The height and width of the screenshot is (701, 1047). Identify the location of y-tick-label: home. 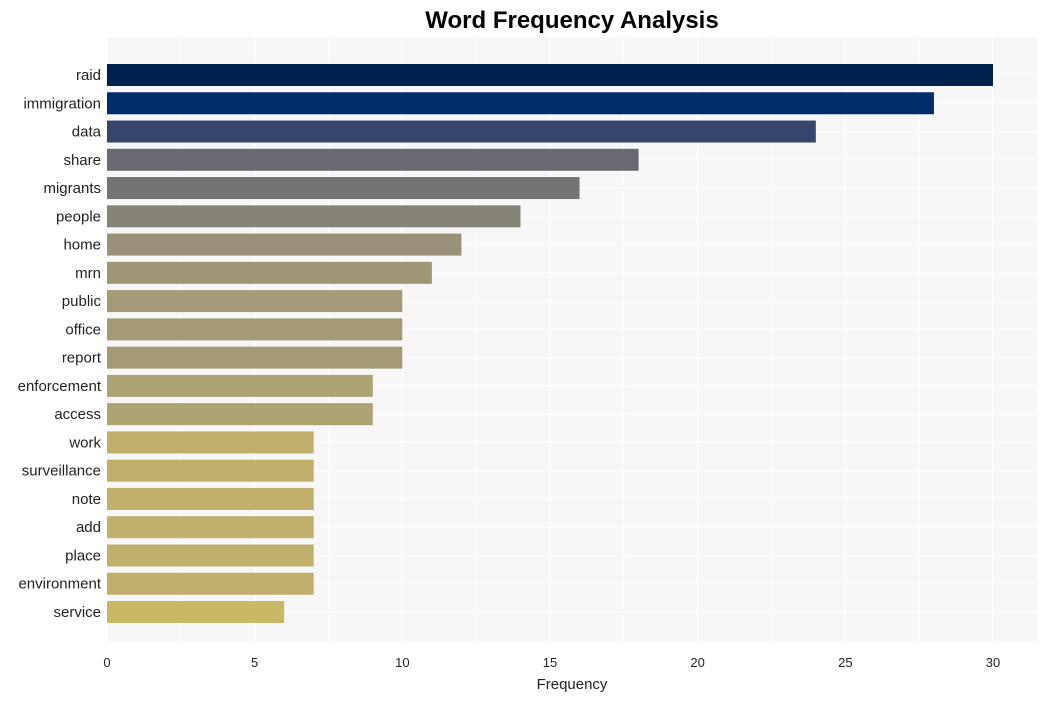
(82, 245).